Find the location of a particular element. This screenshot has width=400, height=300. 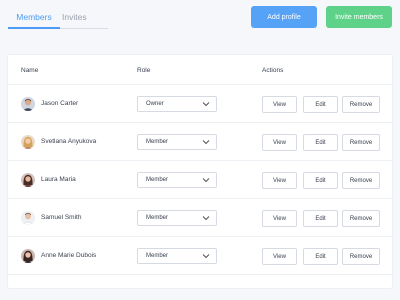

tab-bar: Members Invites is located at coordinates (58, 19).